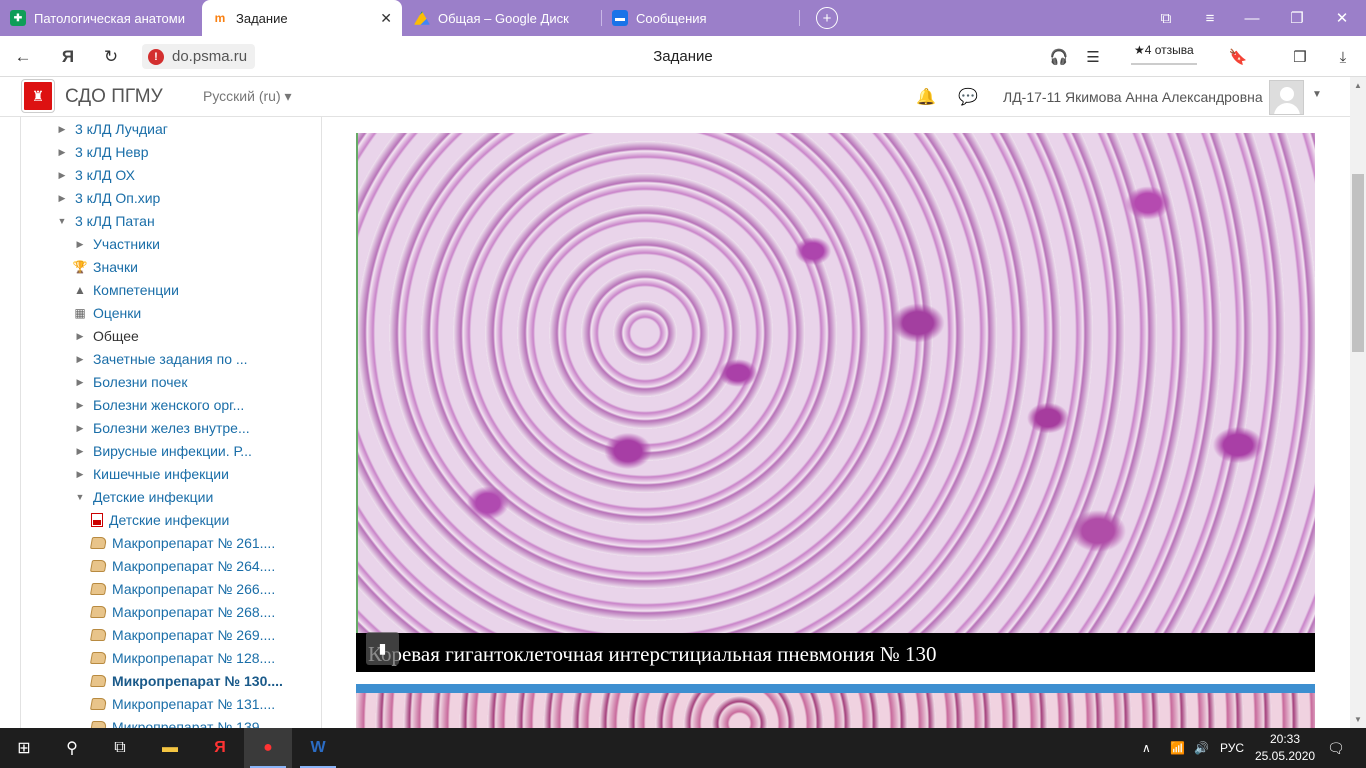  I want to click on nav-item-label: Болезни почек, so click(140, 382).